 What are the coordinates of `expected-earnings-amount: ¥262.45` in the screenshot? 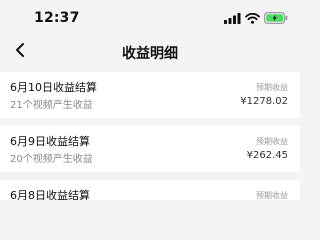 It's located at (267, 155).